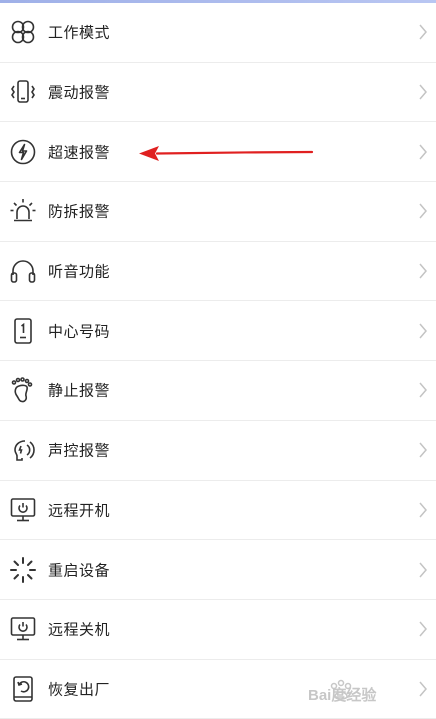 The height and width of the screenshot is (719, 436). I want to click on four-petal-icon, so click(23, 32).